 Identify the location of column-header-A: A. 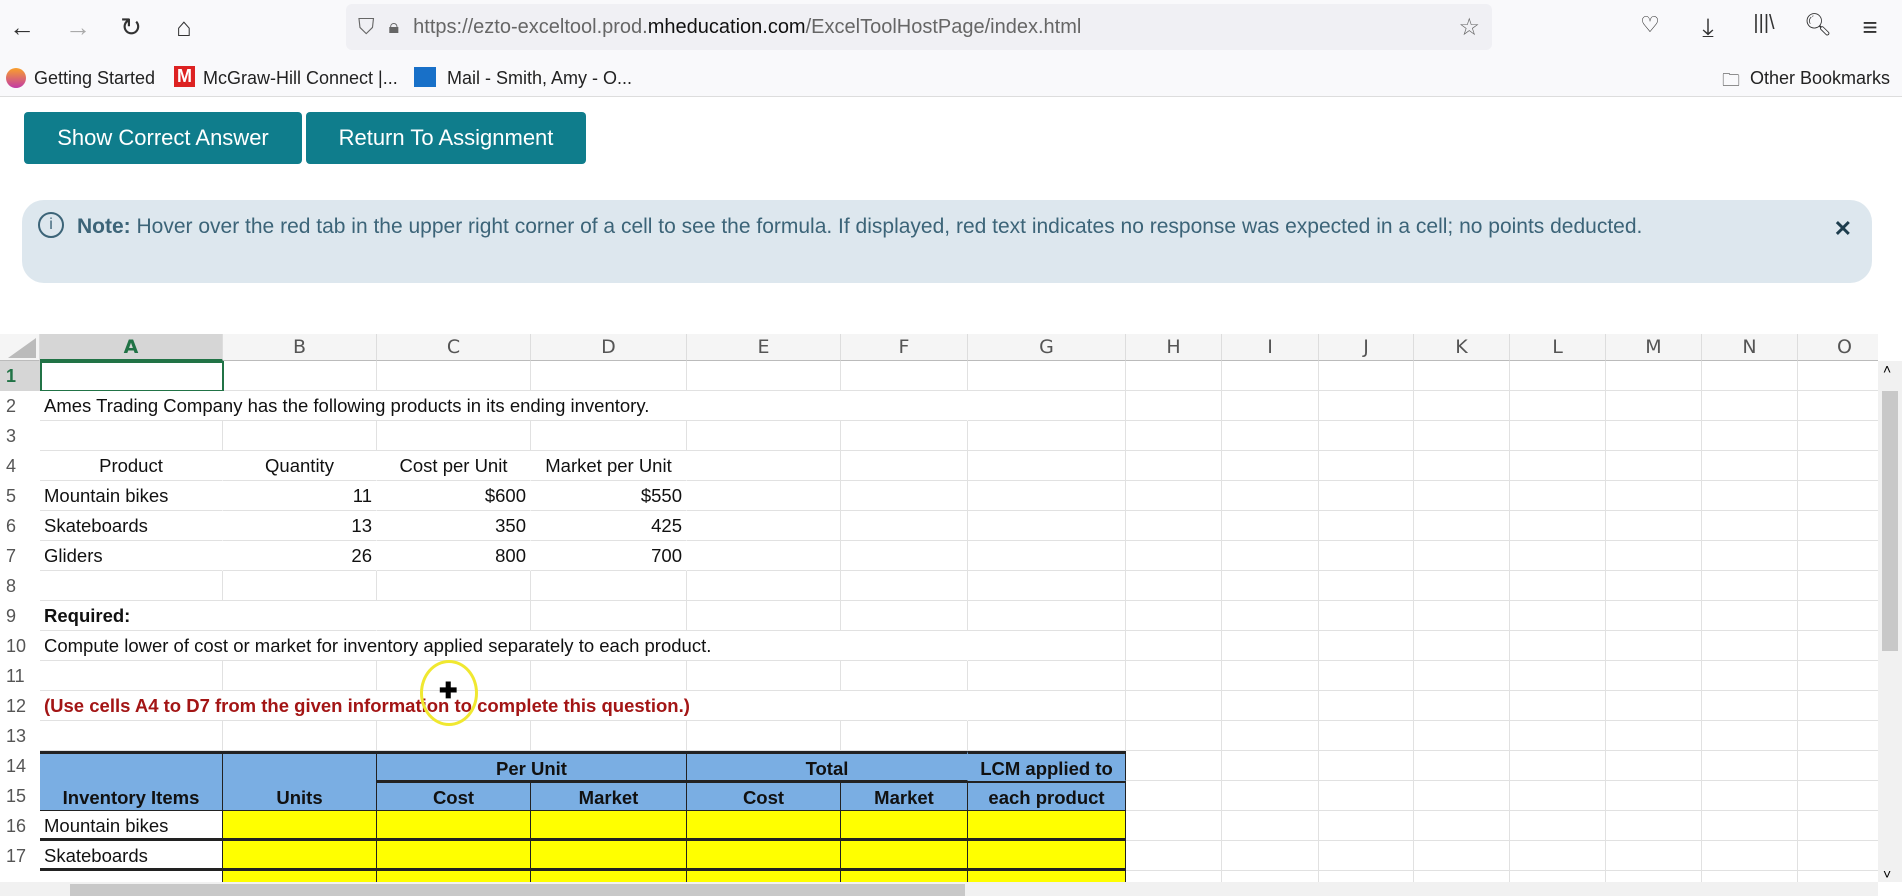
(131, 347).